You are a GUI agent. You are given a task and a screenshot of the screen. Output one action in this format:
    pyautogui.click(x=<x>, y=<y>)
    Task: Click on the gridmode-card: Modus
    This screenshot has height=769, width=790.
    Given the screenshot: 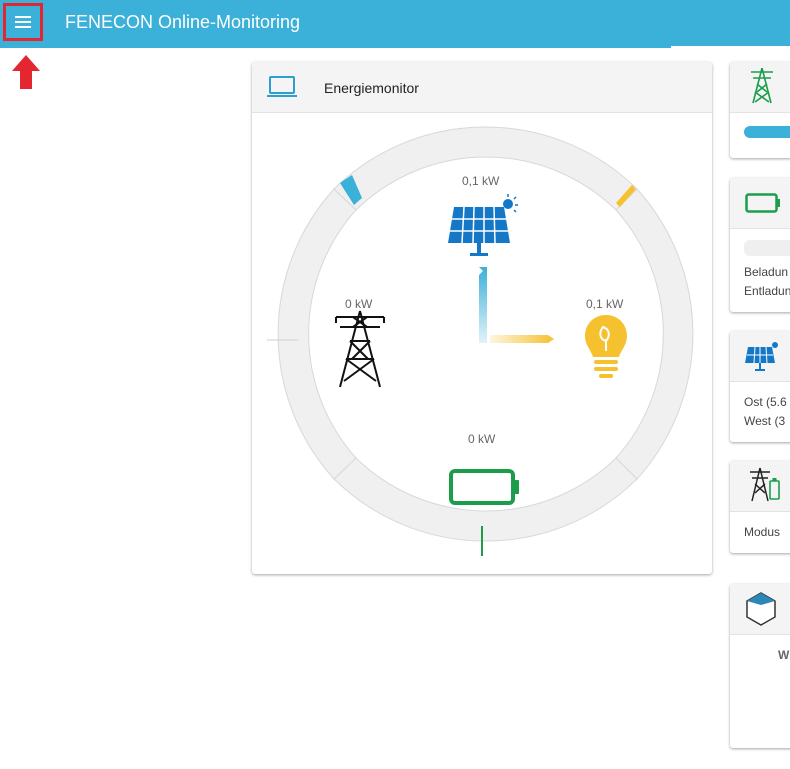 What is the action you would take?
    pyautogui.click(x=760, y=507)
    